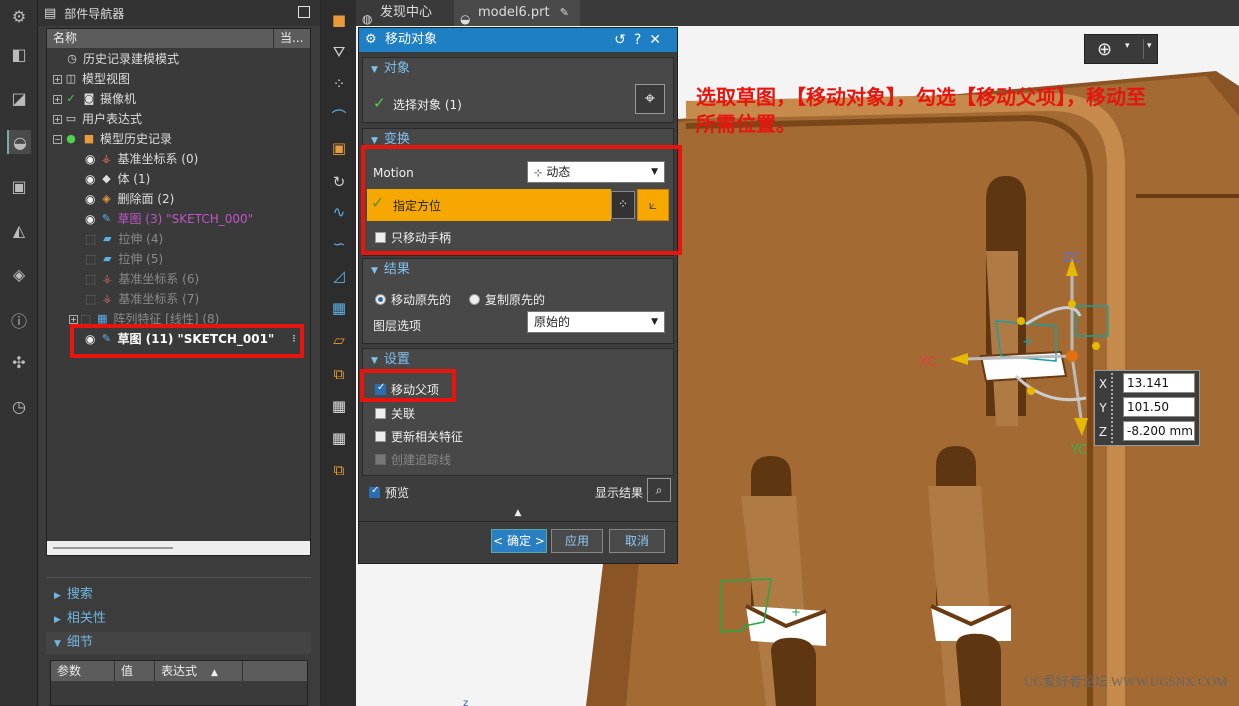 The height and width of the screenshot is (706, 1239). I want to click on sheet-icon: ▱, so click(339, 340).